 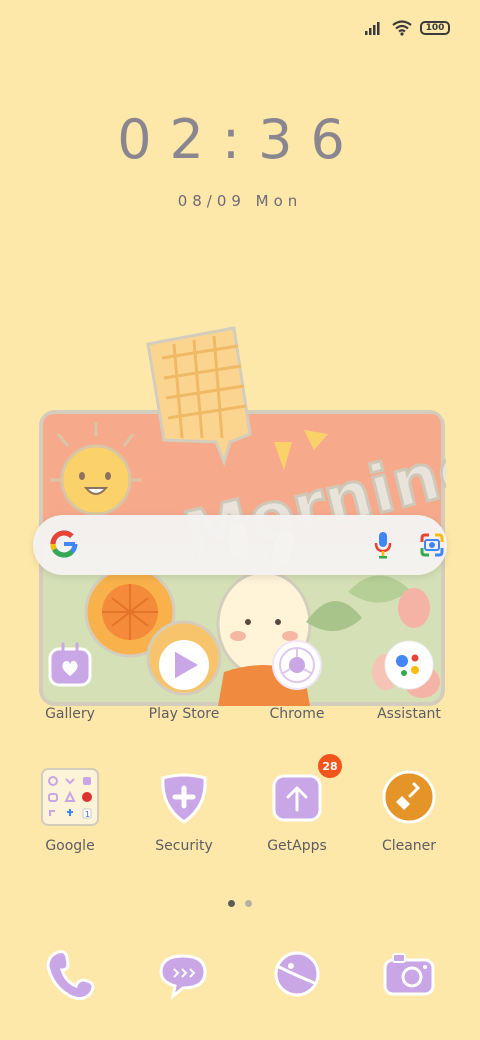 I want to click on google-g-icon, so click(x=64, y=544).